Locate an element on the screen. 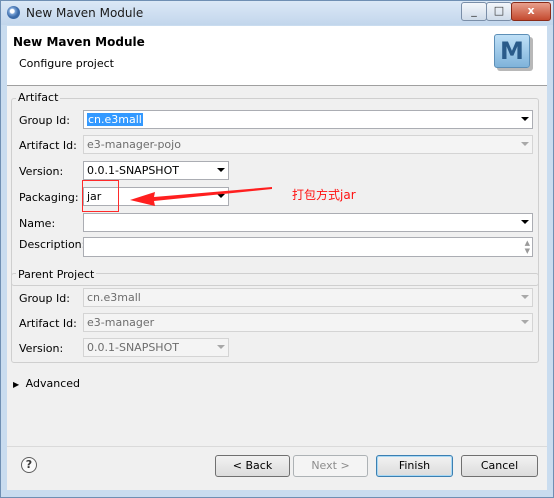  artifact-id-label: Artifact Id: is located at coordinates (48, 145).